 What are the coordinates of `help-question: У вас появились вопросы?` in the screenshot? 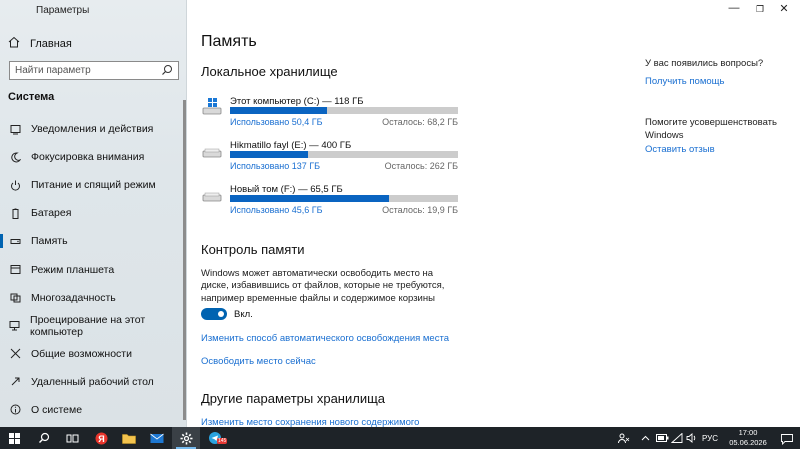 It's located at (704, 63).